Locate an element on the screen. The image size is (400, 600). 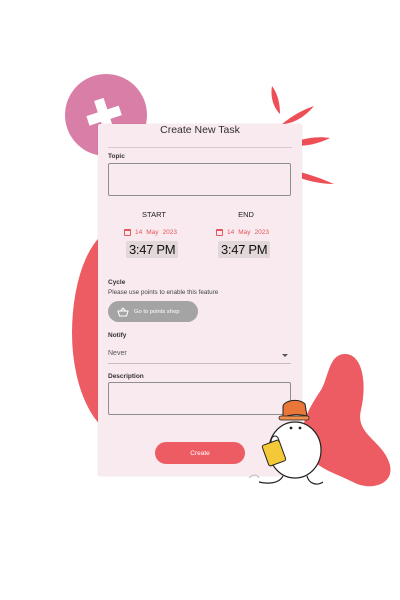
title-divider is located at coordinates (200, 147).